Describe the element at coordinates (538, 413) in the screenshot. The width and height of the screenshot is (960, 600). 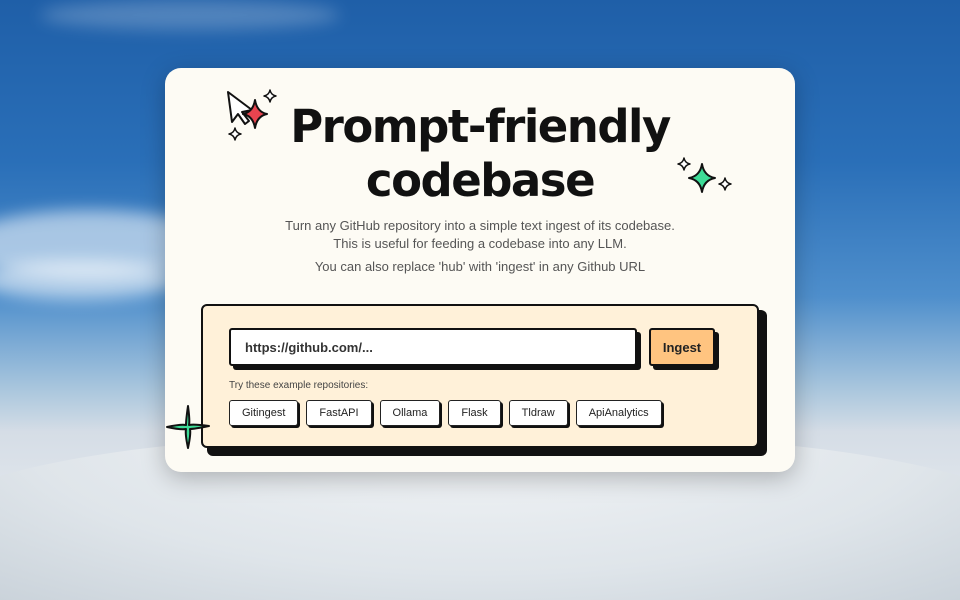
I see `example-repo-tldraw: Tldraw` at that location.